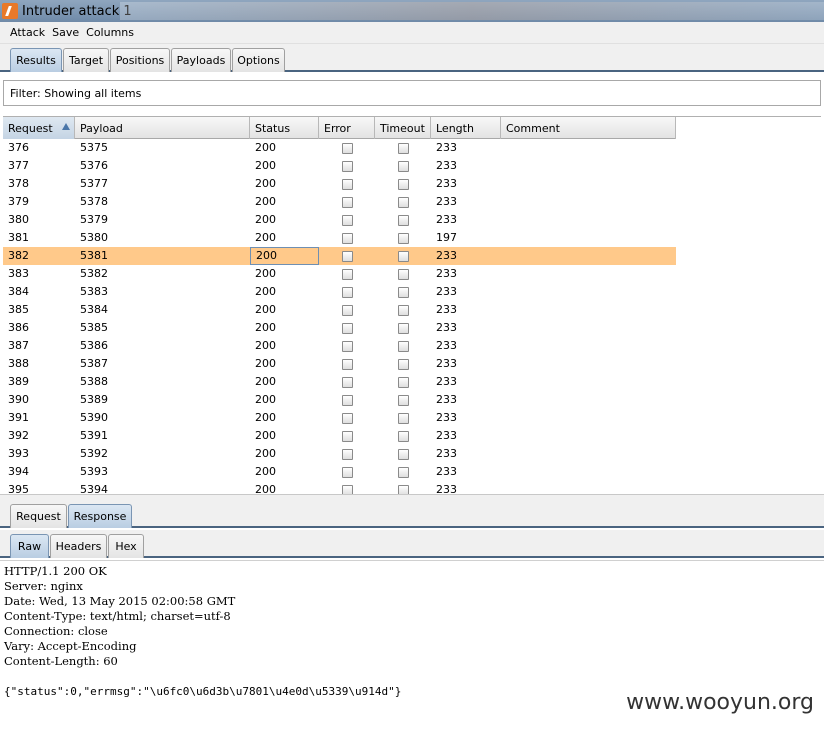 This screenshot has height=733, width=824. I want to click on cell-request: 381, so click(18, 237).